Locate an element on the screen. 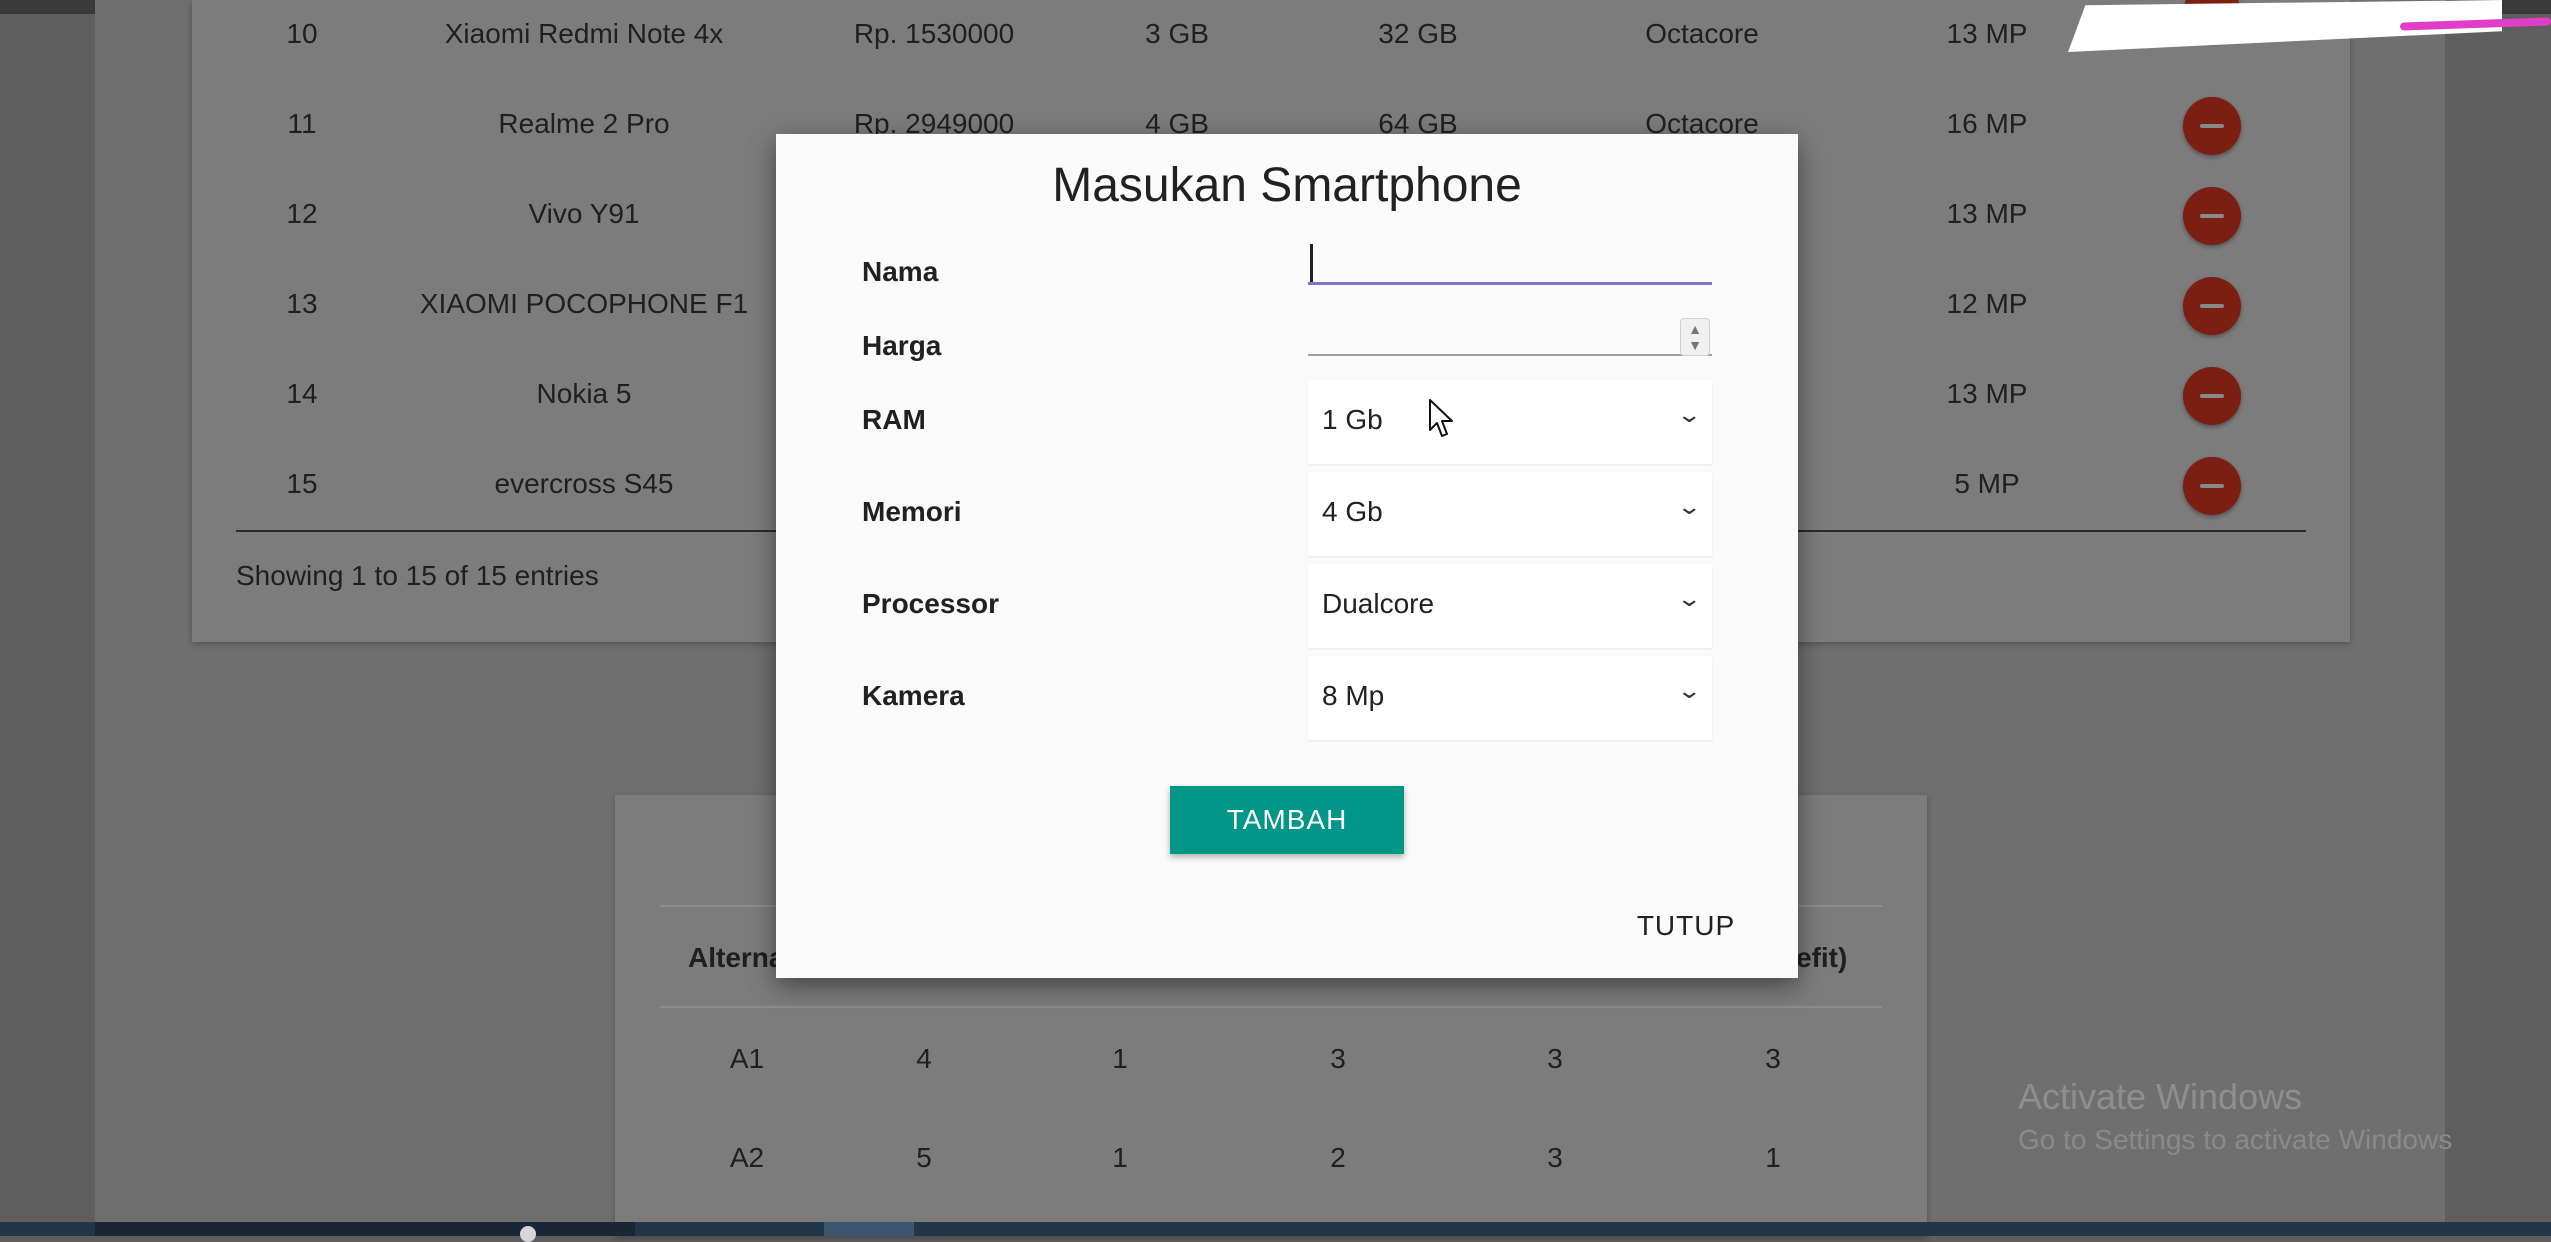  row-name: Xiaomi Redmi Note 4x is located at coordinates (584, 33).